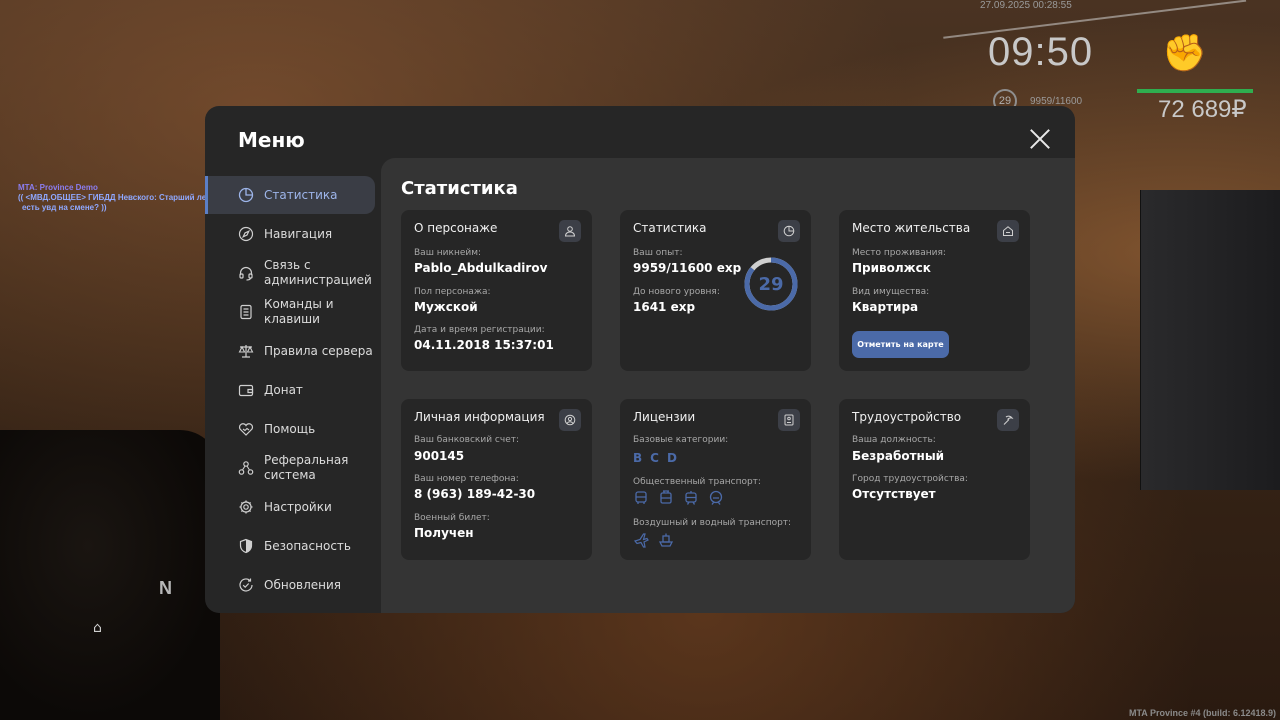 Image resolution: width=1280 pixels, height=720 pixels. I want to click on work-city-value: Отсутствует, so click(894, 494).